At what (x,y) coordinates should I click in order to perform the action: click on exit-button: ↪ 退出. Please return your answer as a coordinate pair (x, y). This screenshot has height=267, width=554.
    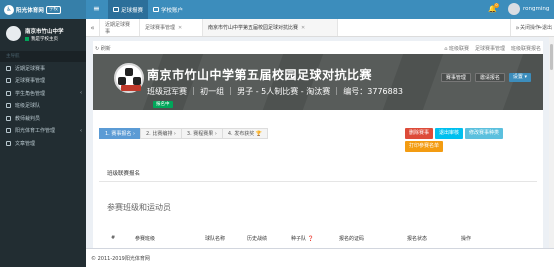
    Looking at the image, I should click on (546, 27).